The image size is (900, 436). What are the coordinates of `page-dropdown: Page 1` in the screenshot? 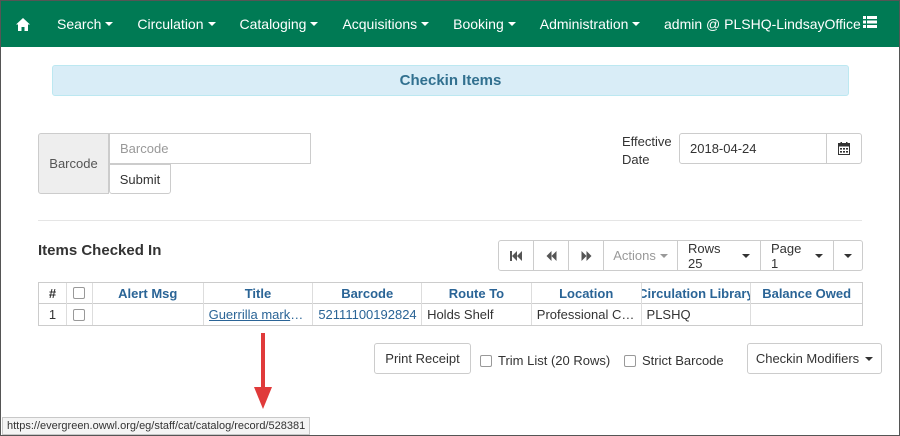 It's located at (797, 255).